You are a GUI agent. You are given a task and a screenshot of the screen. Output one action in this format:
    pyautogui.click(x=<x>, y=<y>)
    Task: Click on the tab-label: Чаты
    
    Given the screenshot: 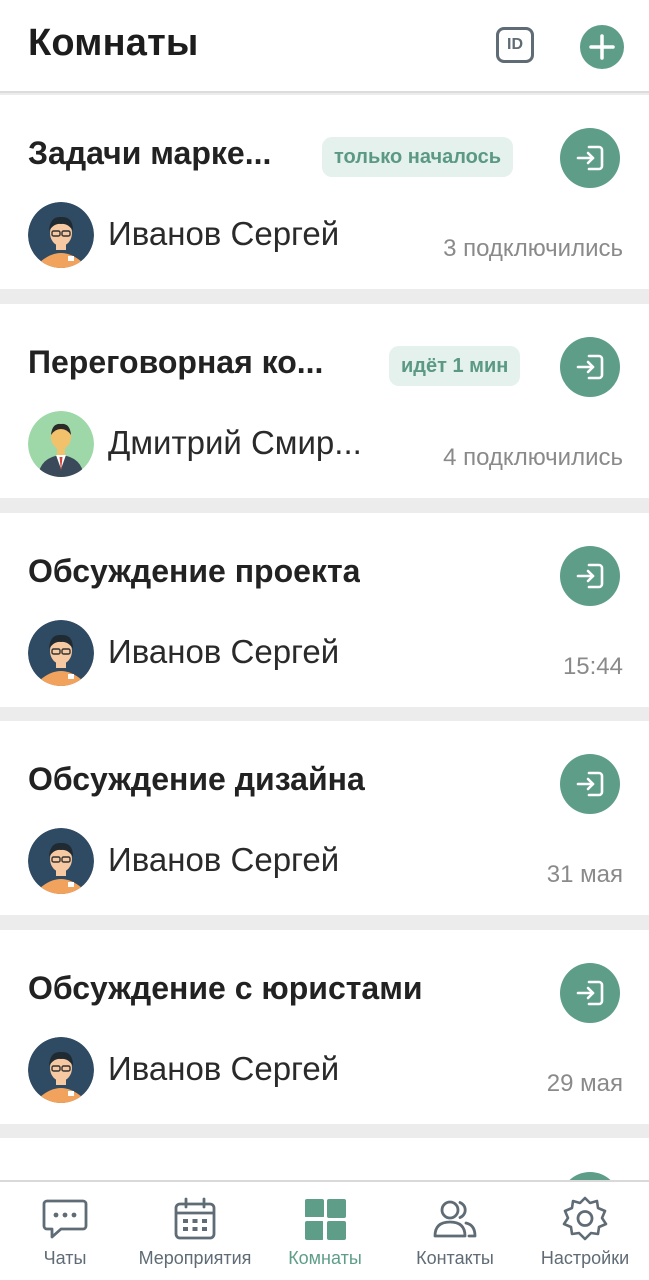 What is the action you would take?
    pyautogui.click(x=65, y=1258)
    